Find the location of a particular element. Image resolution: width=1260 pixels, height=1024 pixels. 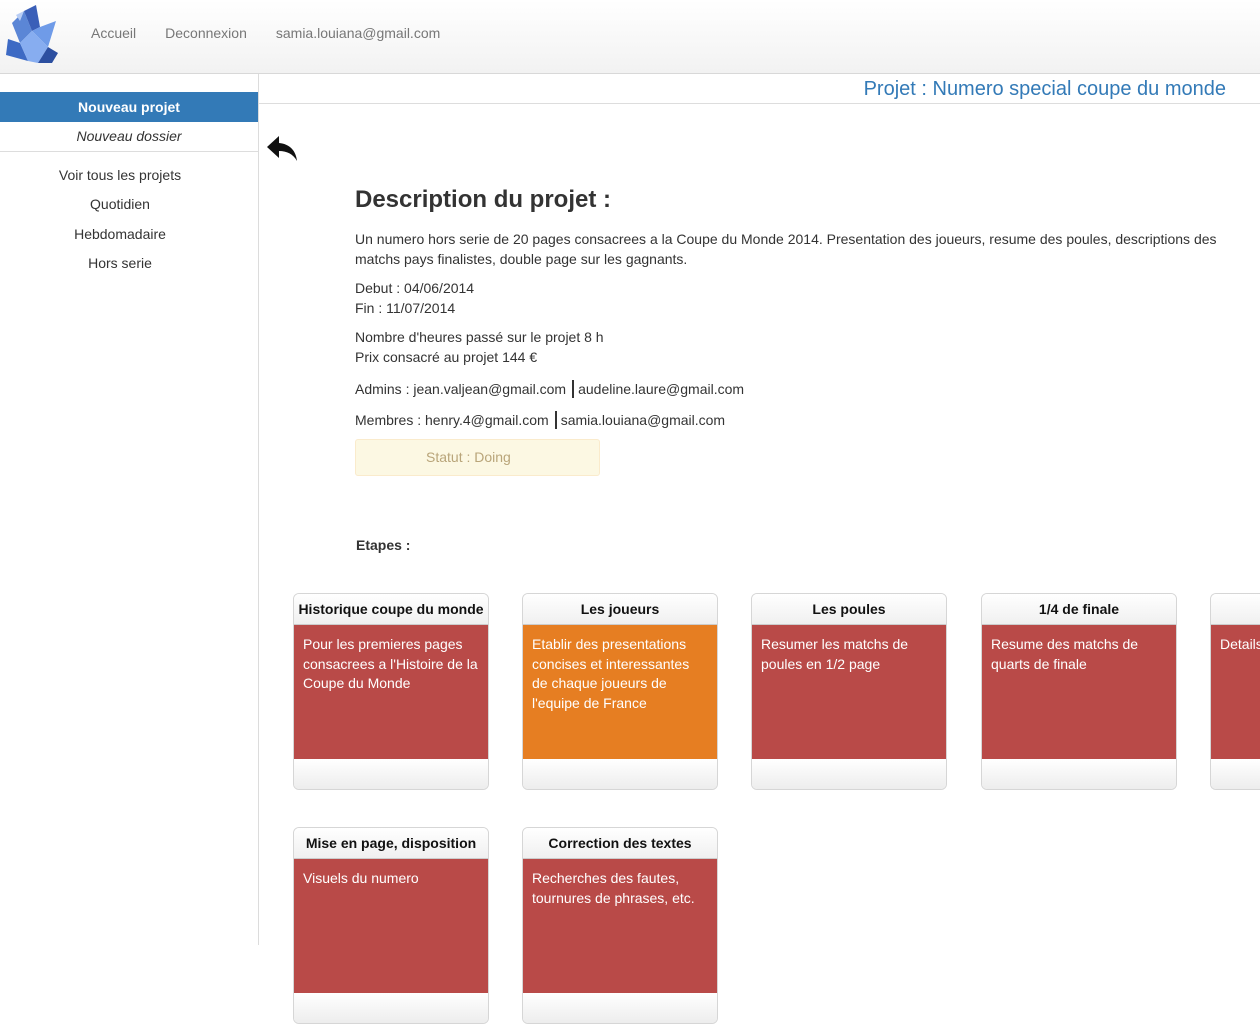

step-card-title: Les poules is located at coordinates (849, 609).